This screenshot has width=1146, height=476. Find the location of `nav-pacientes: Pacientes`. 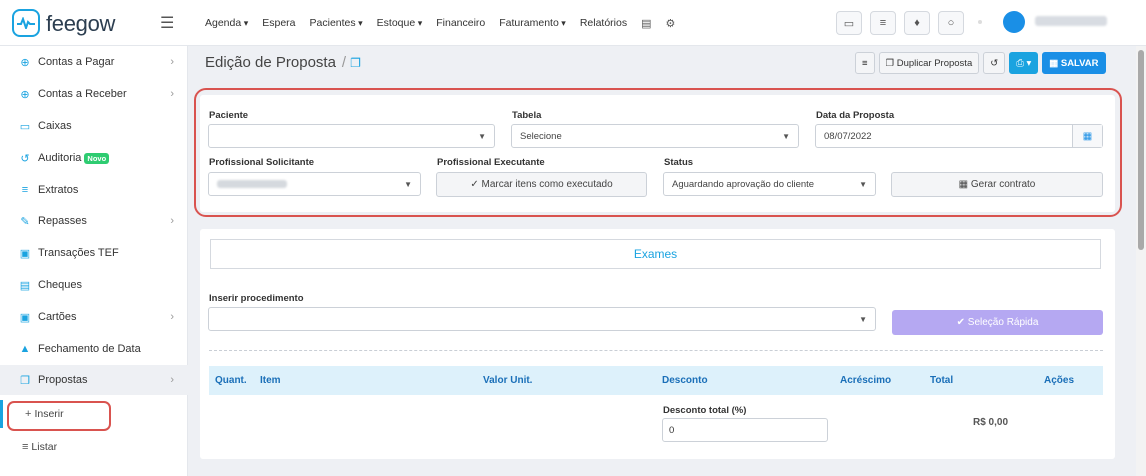

nav-pacientes: Pacientes is located at coordinates (336, 23).